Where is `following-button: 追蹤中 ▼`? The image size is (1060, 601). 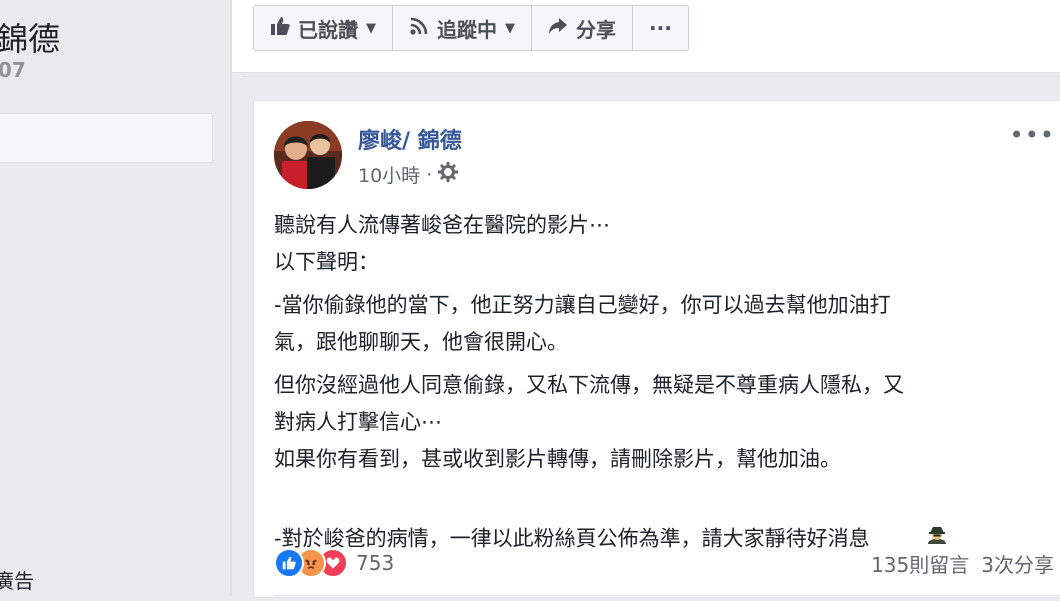 following-button: 追蹤中 ▼ is located at coordinates (462, 28).